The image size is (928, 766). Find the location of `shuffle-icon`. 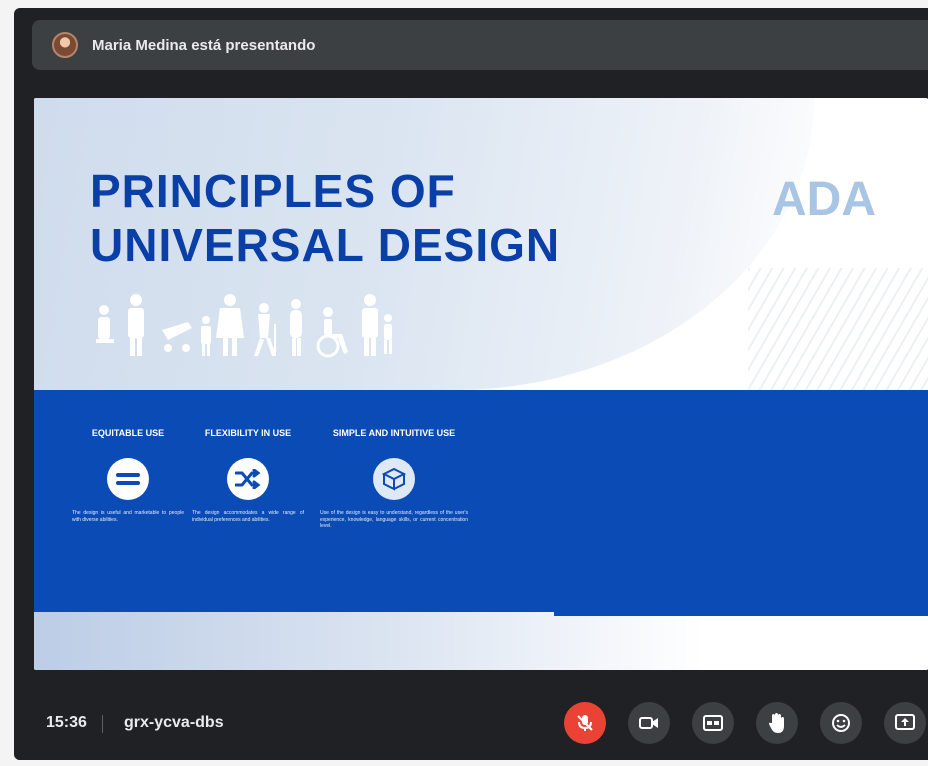

shuffle-icon is located at coordinates (248, 479).